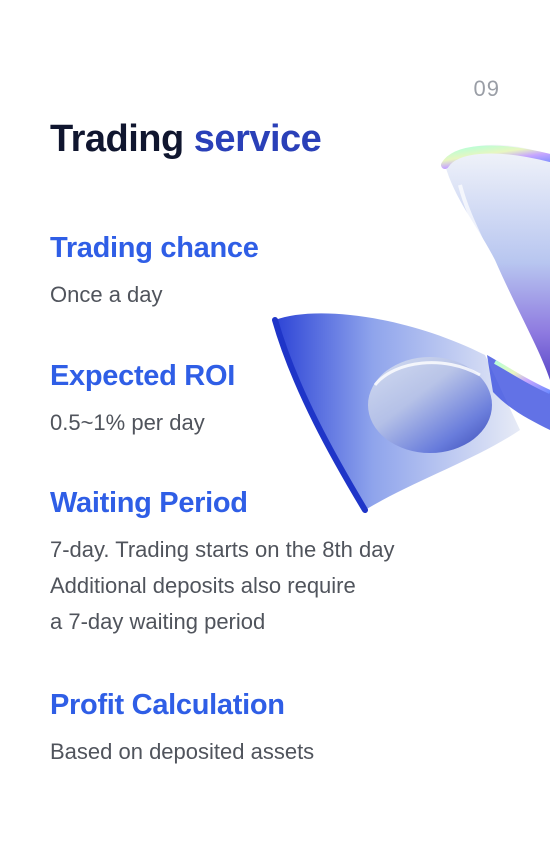 The image size is (550, 863). I want to click on title-main: Trading, so click(117, 139).